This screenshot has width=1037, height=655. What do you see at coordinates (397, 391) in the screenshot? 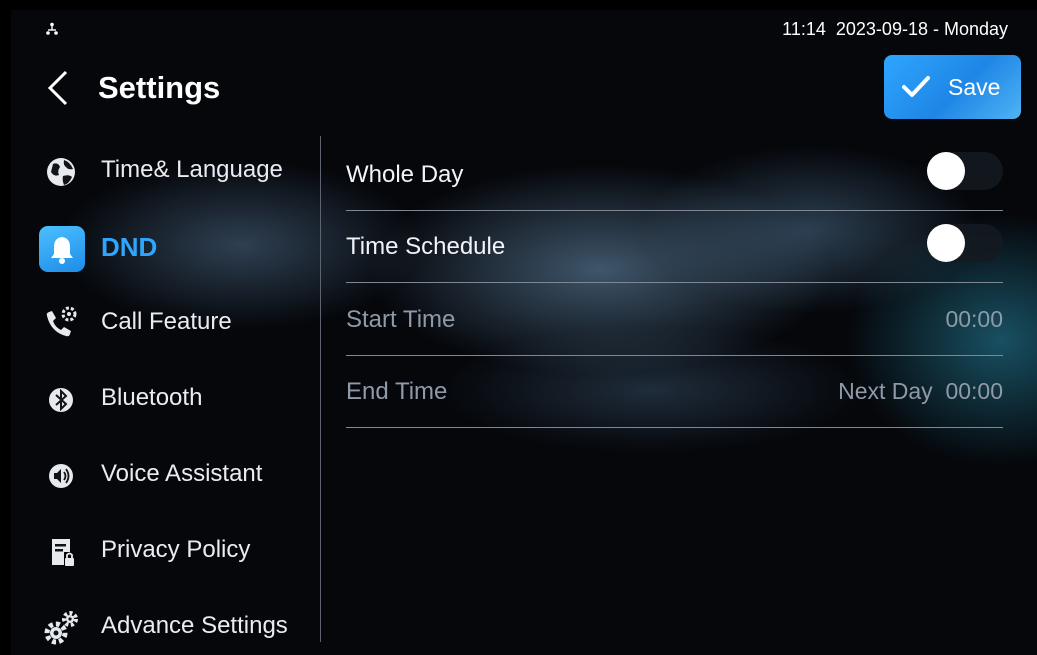
I see `end-time-label: End Time` at bounding box center [397, 391].